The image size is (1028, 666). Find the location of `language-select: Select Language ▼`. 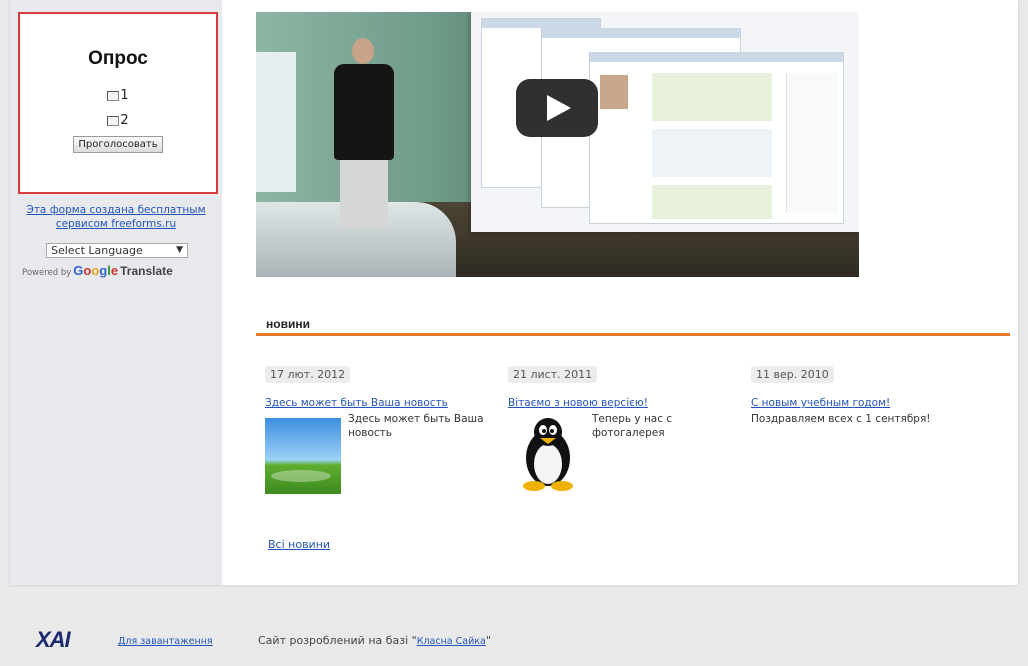

language-select: Select Language ▼ is located at coordinates (117, 250).